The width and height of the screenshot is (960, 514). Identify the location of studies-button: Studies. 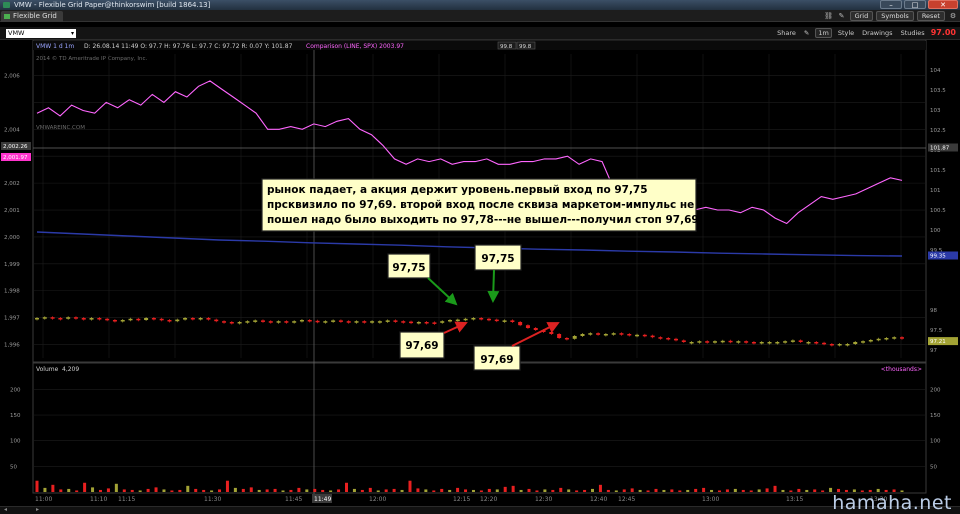
(913, 33).